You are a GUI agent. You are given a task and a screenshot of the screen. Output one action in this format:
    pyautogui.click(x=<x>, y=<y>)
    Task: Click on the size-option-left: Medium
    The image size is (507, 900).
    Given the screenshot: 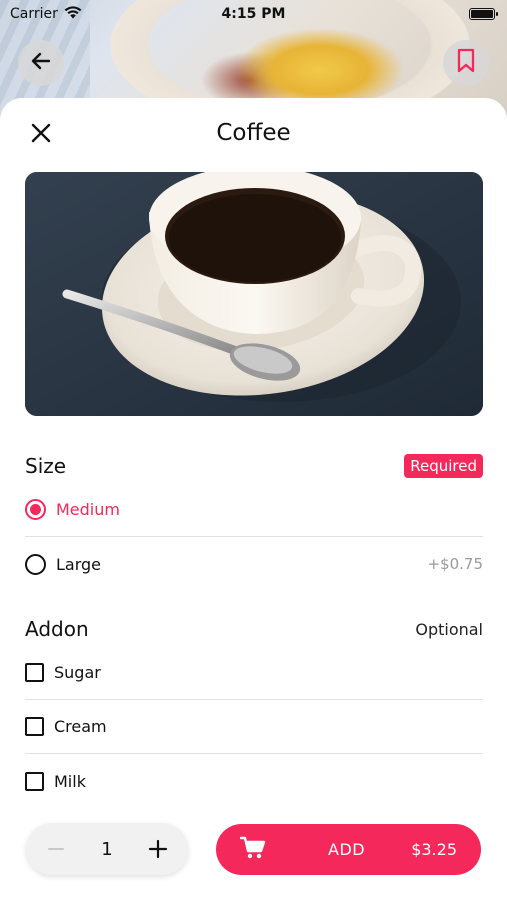 What is the action you would take?
    pyautogui.click(x=72, y=509)
    